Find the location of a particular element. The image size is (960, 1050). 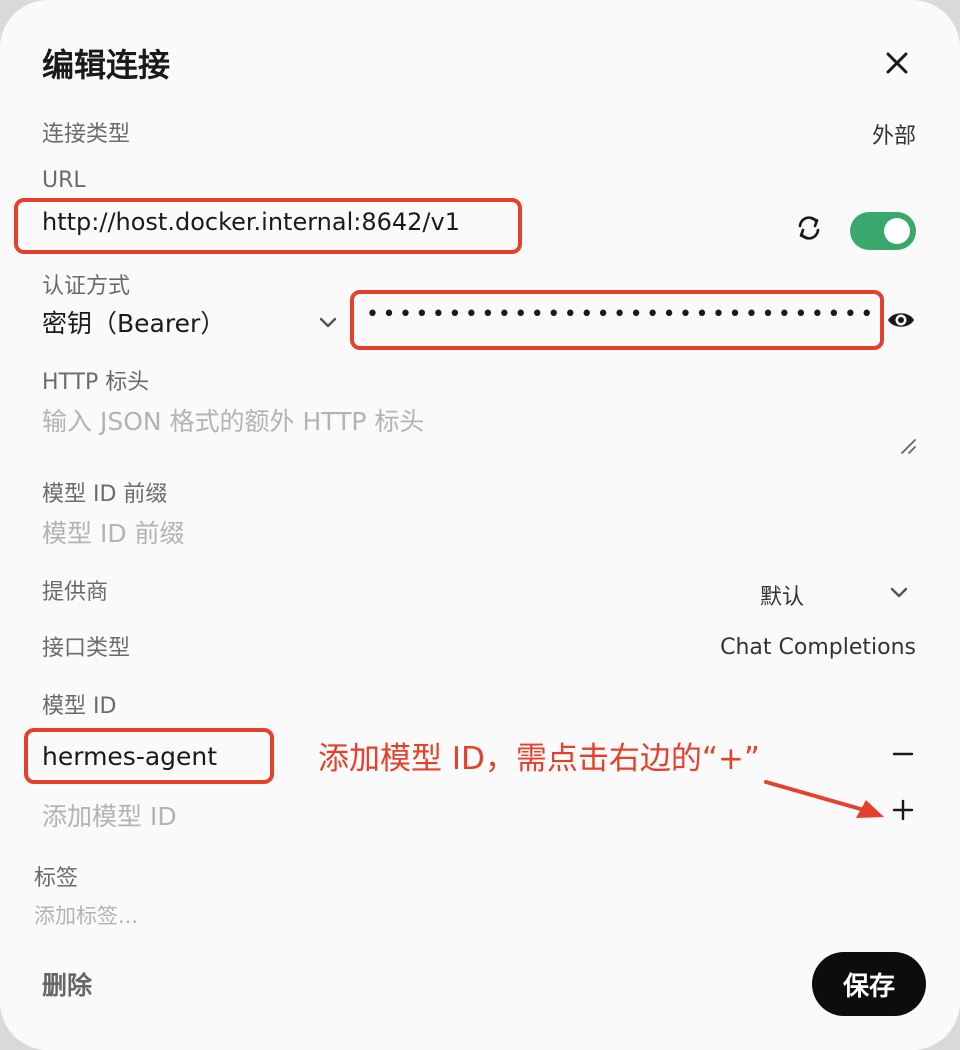

plus-icon is located at coordinates (903, 810).